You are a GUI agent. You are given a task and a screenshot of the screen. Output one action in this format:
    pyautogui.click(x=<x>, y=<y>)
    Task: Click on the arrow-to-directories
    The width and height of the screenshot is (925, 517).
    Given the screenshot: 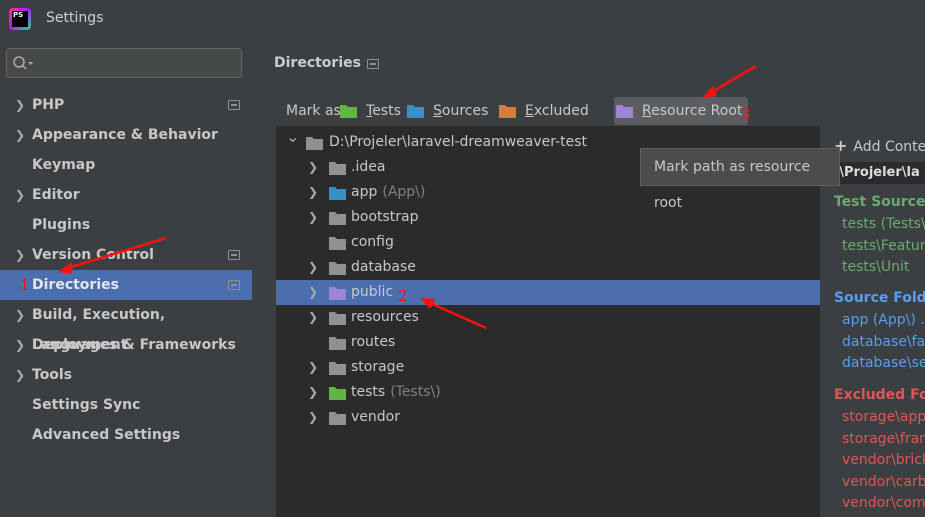 What is the action you would take?
    pyautogui.click(x=117, y=253)
    